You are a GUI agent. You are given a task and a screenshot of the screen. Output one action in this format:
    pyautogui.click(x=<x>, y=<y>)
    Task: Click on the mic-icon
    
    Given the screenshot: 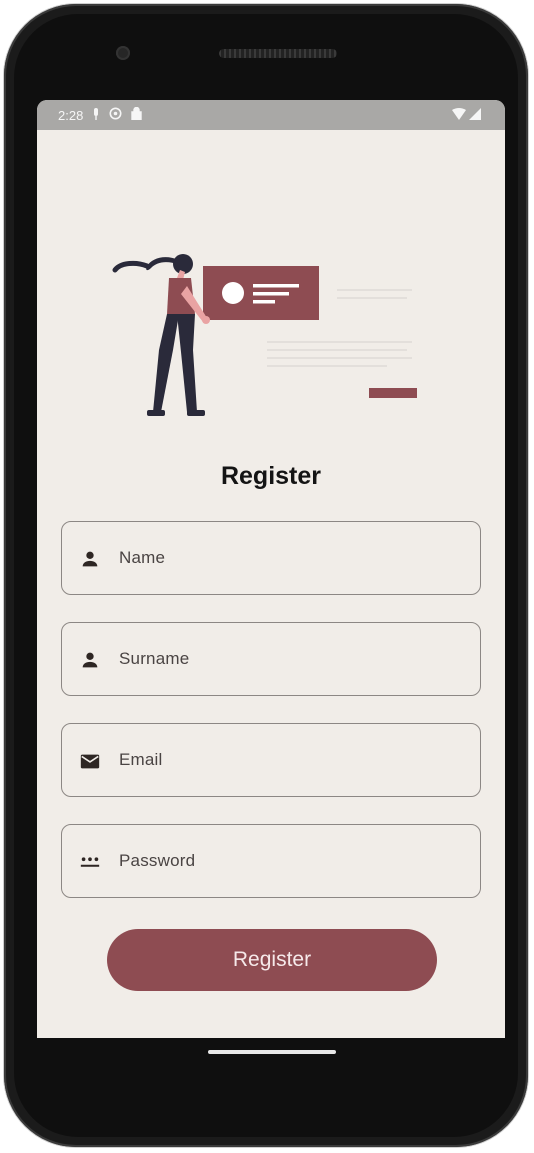 What is the action you would take?
    pyautogui.click(x=96, y=115)
    